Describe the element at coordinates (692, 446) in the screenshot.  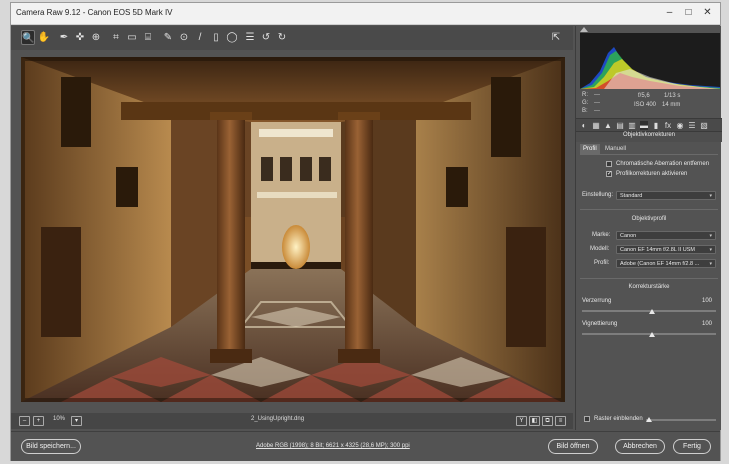
I see `done-button: Fertig` at that location.